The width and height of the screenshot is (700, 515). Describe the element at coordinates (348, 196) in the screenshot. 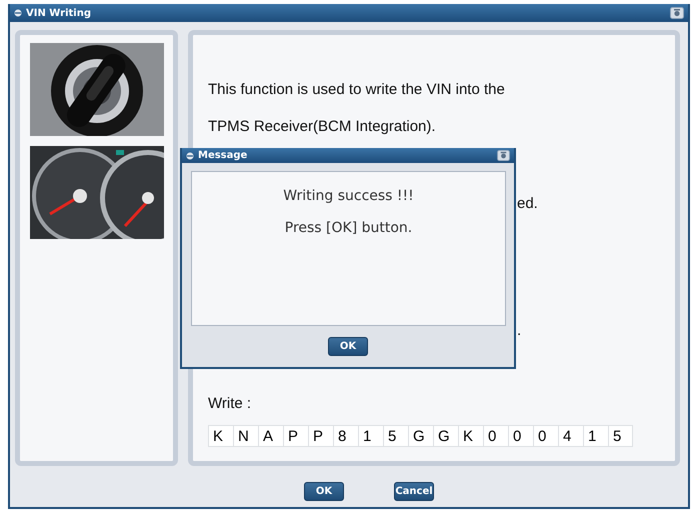

I see `message-text: Writing success !!!` at that location.